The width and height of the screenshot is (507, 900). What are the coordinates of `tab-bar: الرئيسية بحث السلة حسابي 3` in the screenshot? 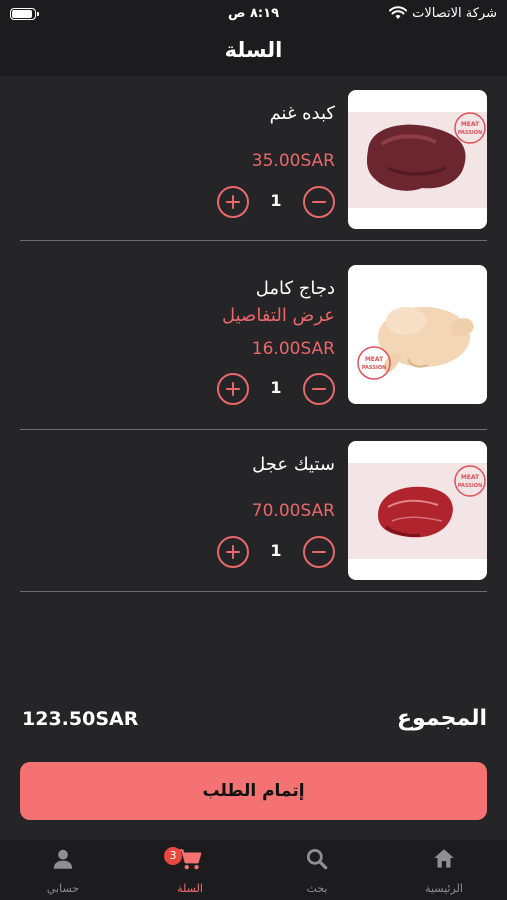 It's located at (253, 870).